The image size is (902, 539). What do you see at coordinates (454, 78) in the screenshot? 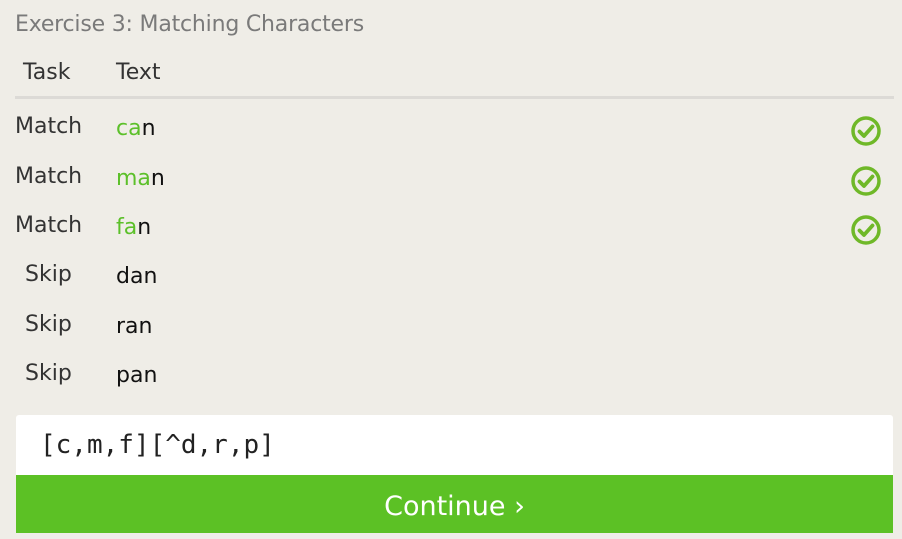
I see `table-header: Task Text` at bounding box center [454, 78].